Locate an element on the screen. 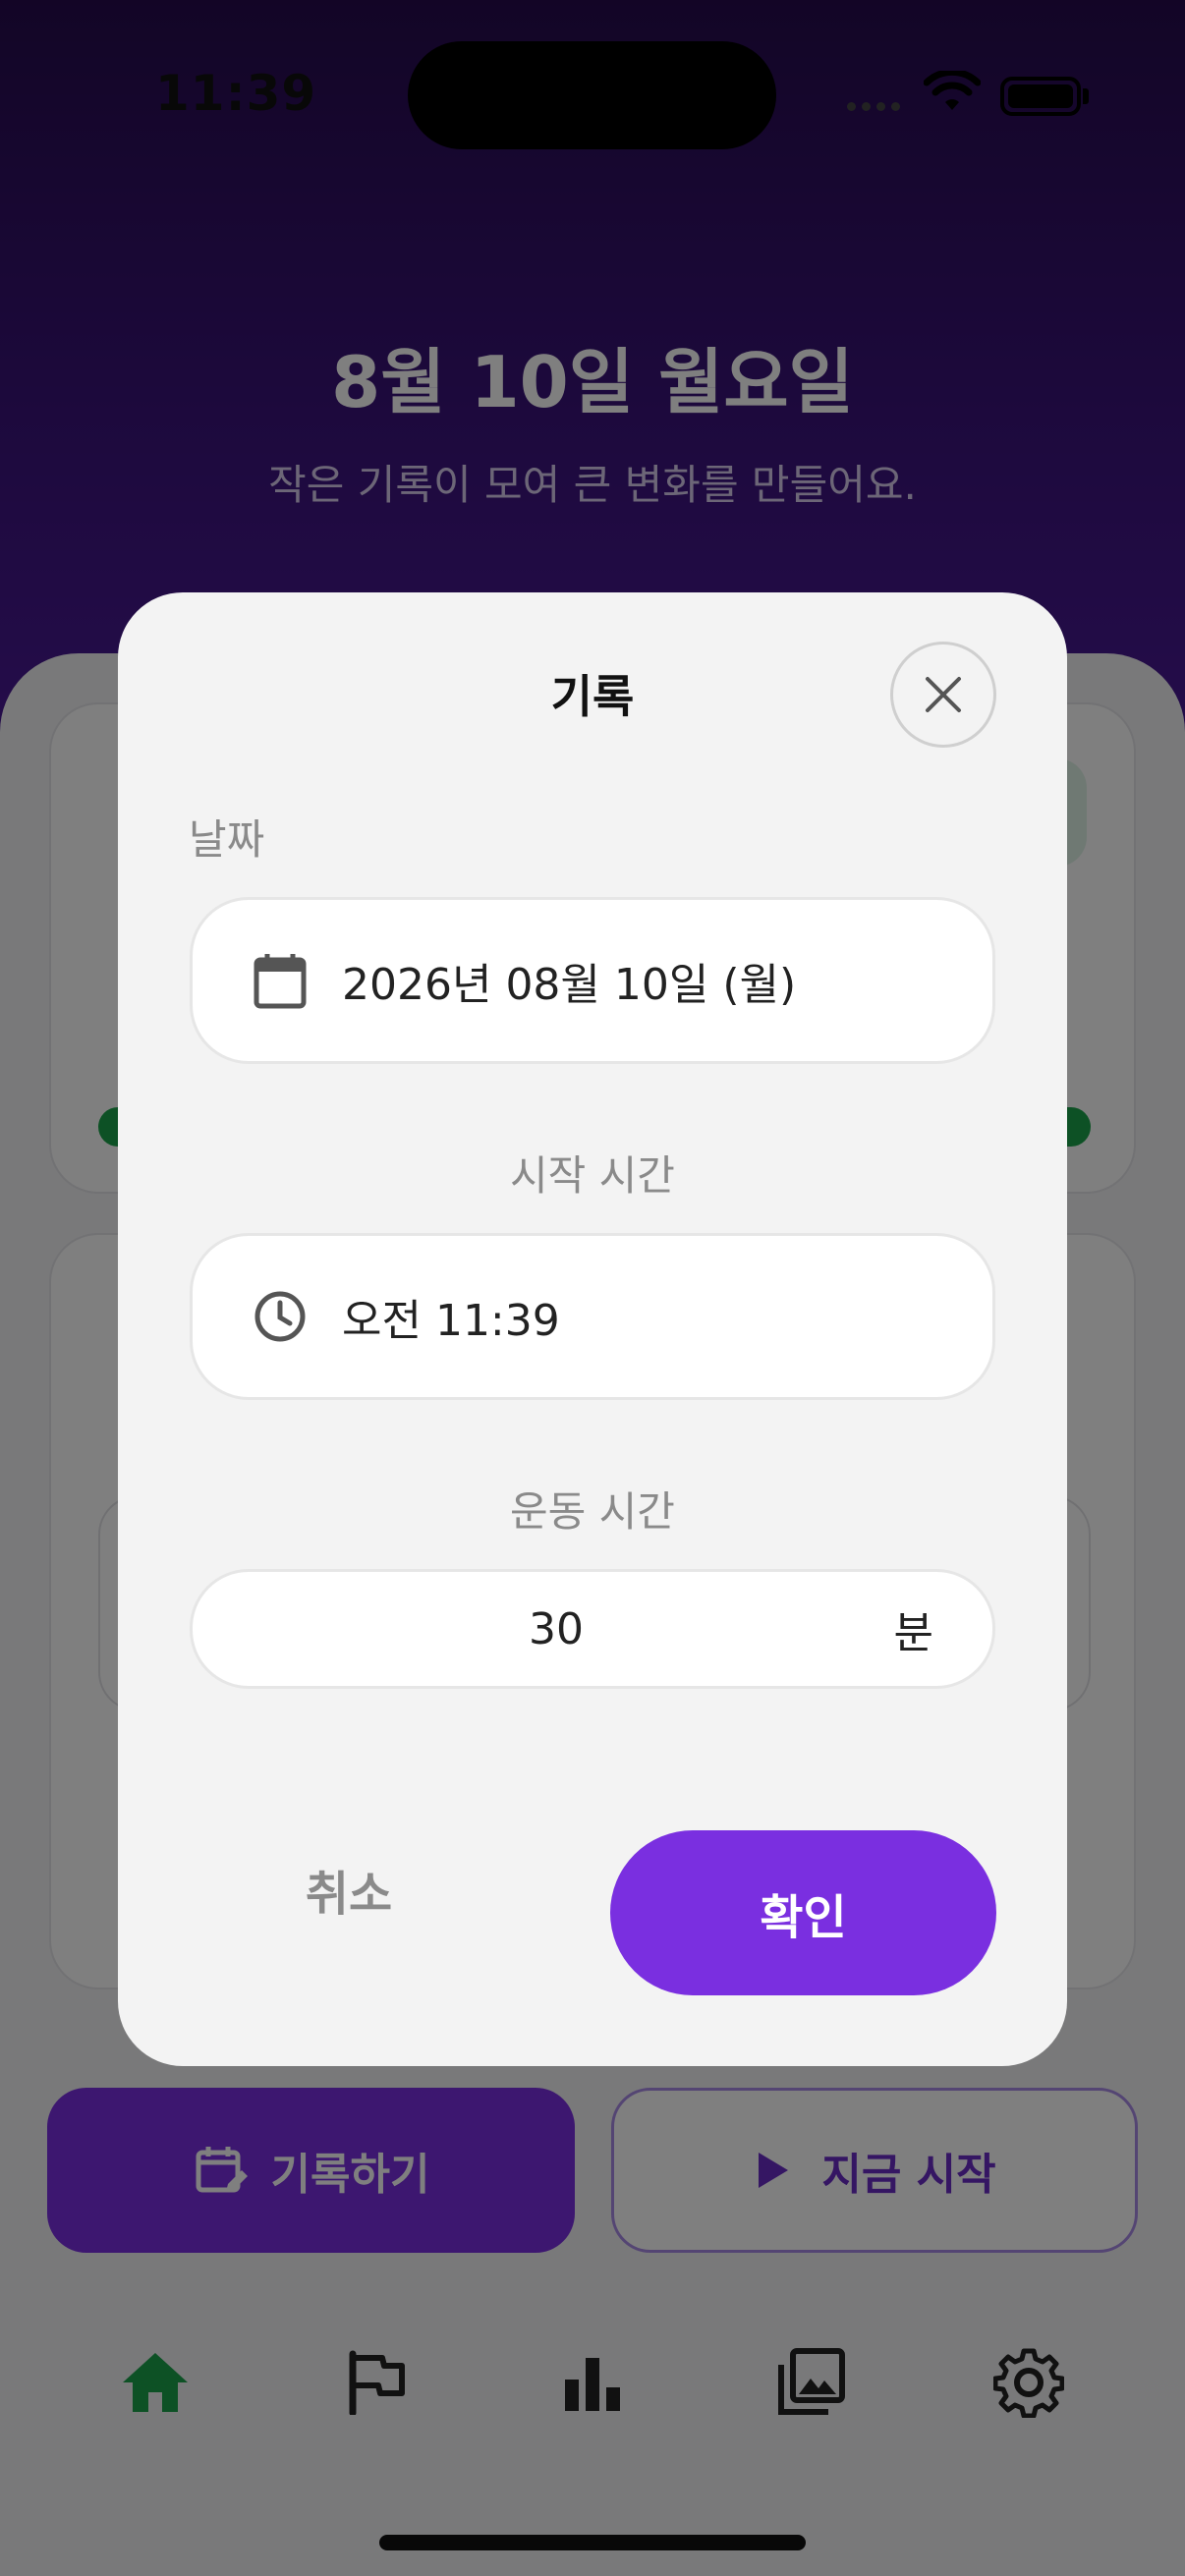 This screenshot has height=2576, width=1185. cancel-button: 취소 is located at coordinates (349, 1889).